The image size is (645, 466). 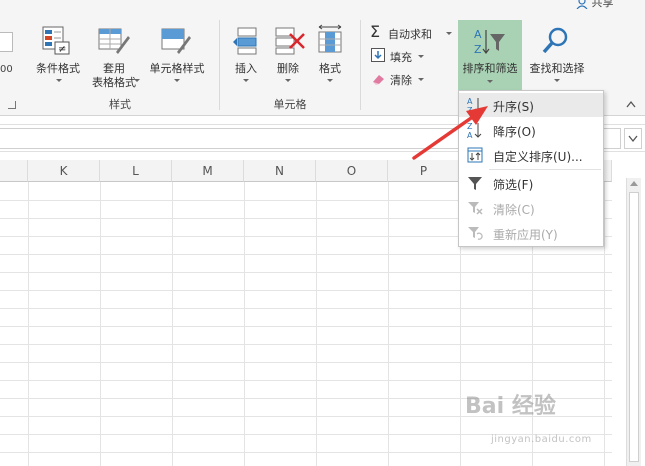 What do you see at coordinates (550, 423) in the screenshot?
I see `watermark: Bai 经验 jingyan.baidu.com` at bounding box center [550, 423].